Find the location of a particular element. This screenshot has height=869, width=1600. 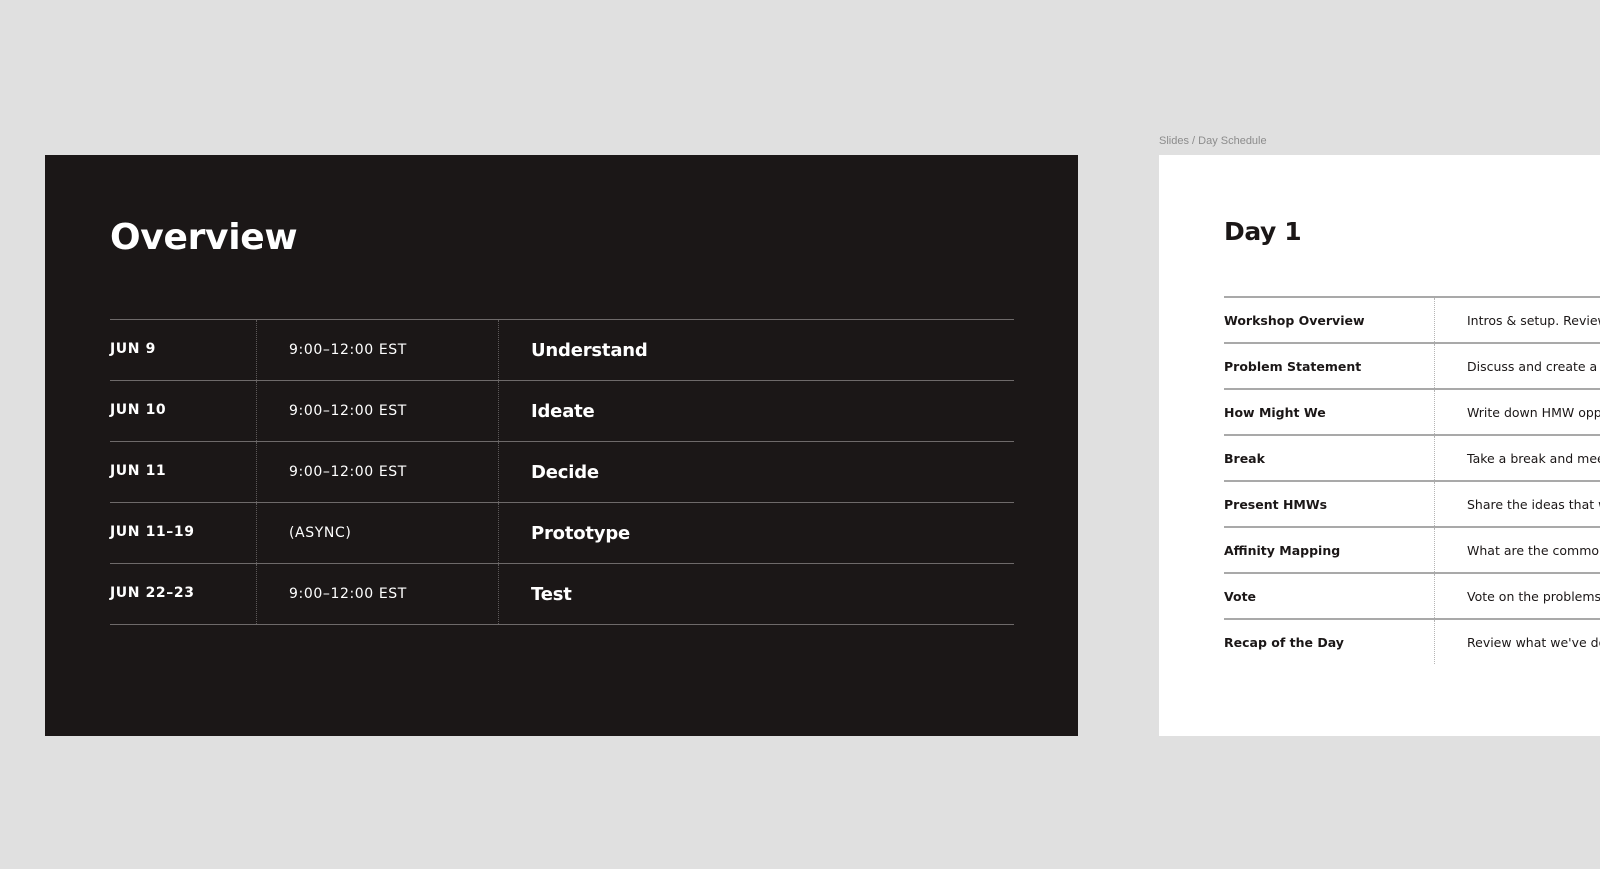

schedule-row: Vote Vote on the problems in is located at coordinates (1412, 597).